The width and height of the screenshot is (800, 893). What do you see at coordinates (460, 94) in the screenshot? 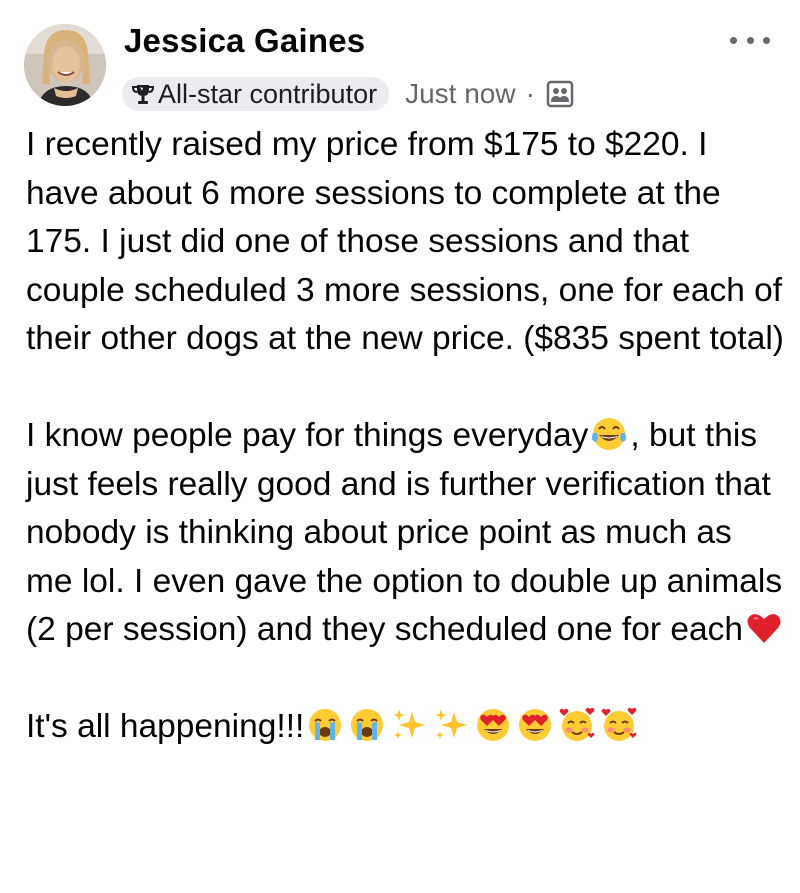
I see `post-timestamp: Just now` at bounding box center [460, 94].